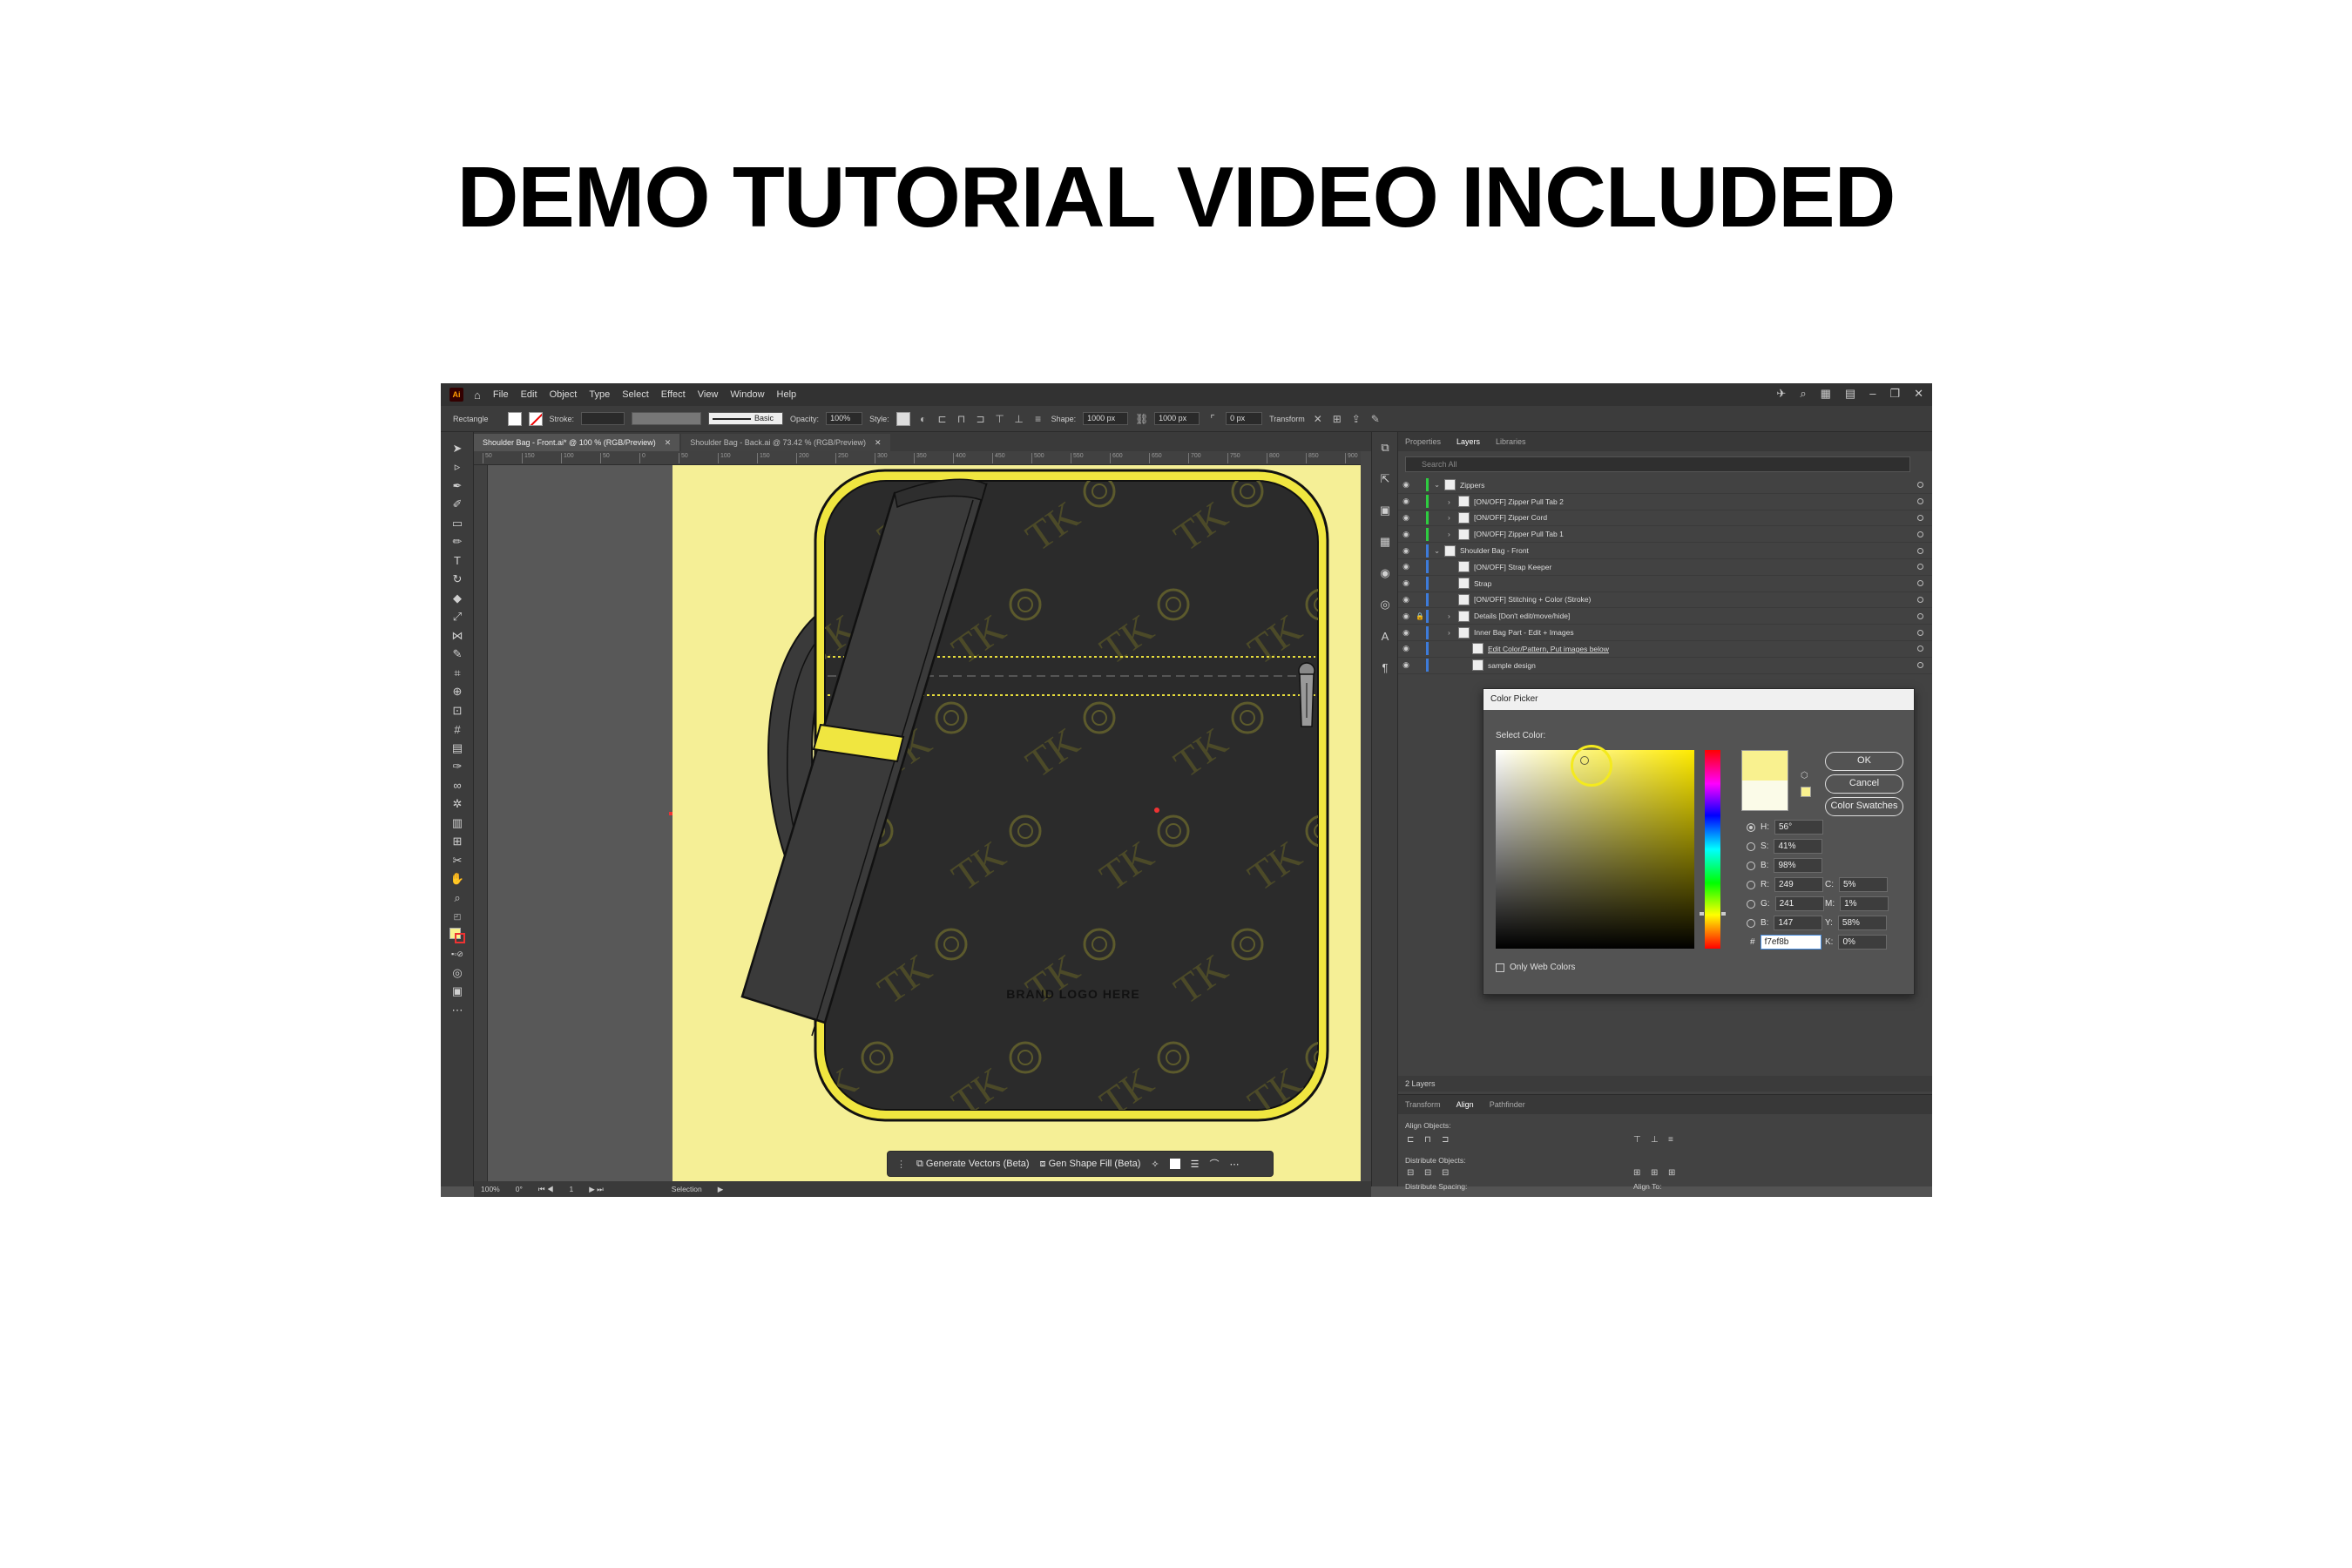  What do you see at coordinates (514, 418) in the screenshot?
I see `fill-swatch` at bounding box center [514, 418].